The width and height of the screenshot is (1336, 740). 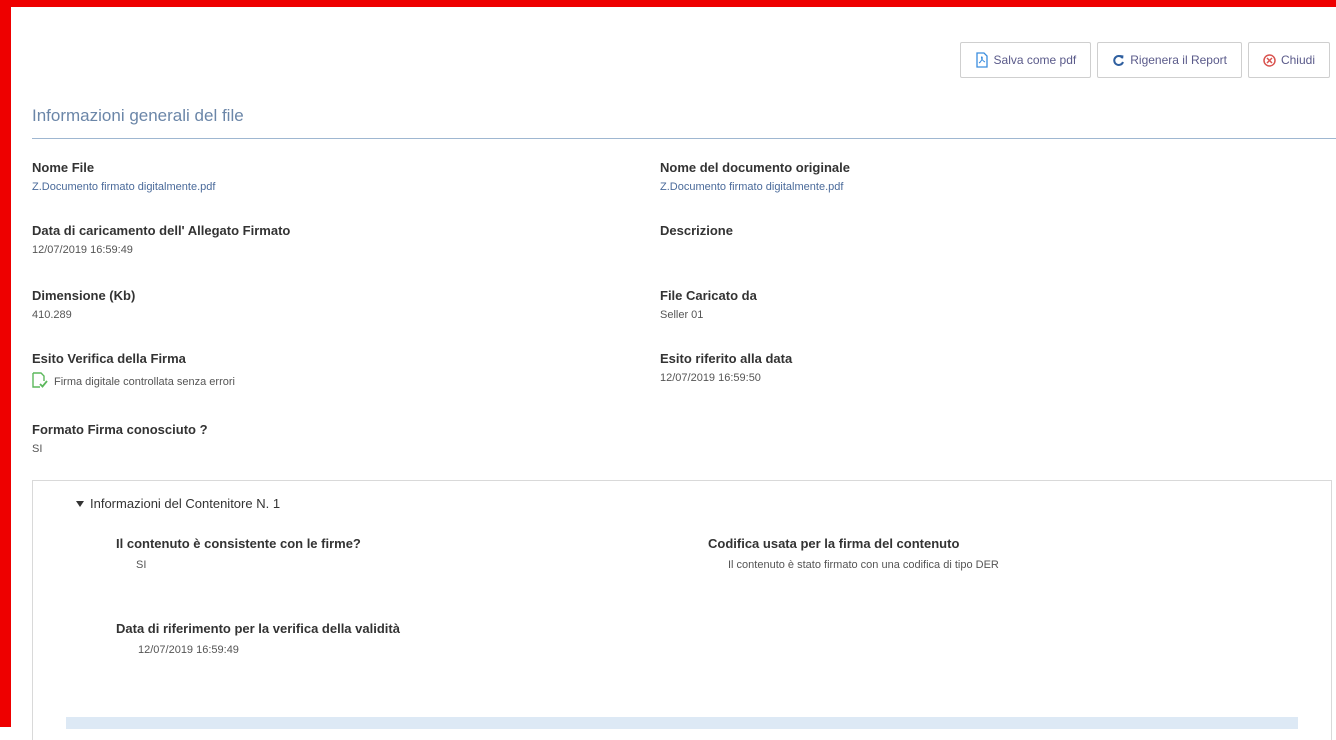 What do you see at coordinates (1035, 60) in the screenshot?
I see `save-pdf-label: Salva come pdf` at bounding box center [1035, 60].